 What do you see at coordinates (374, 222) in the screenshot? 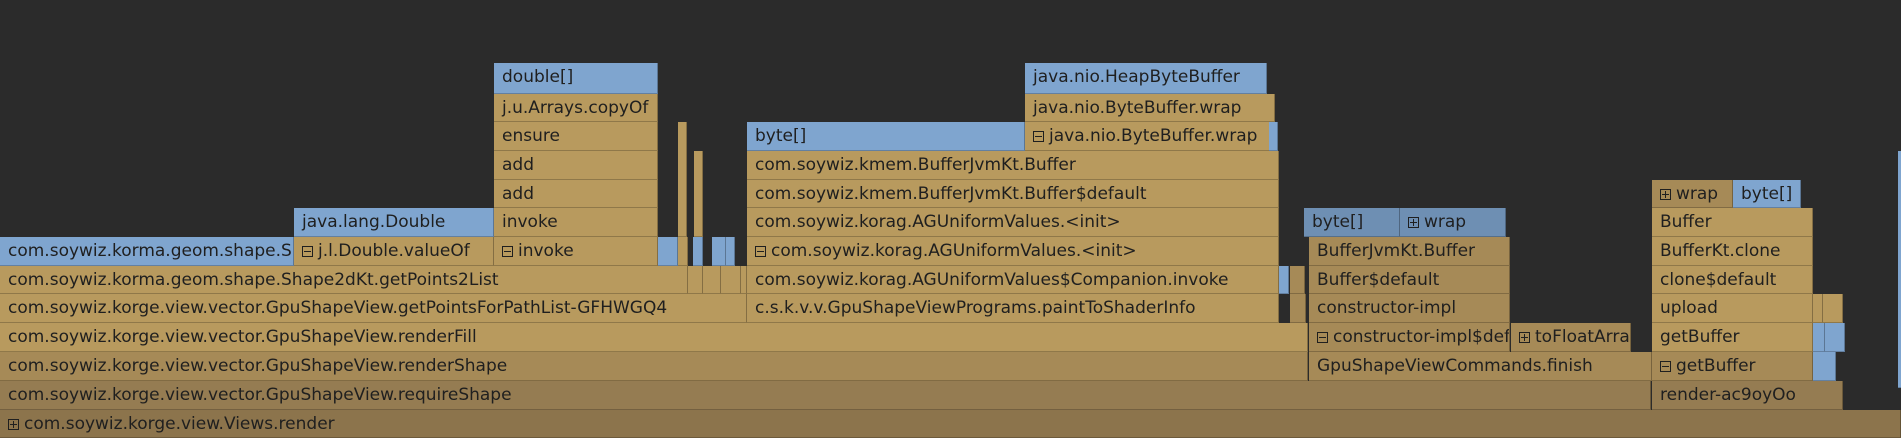
I see `flame-frame-label: java.lang.Double` at bounding box center [374, 222].